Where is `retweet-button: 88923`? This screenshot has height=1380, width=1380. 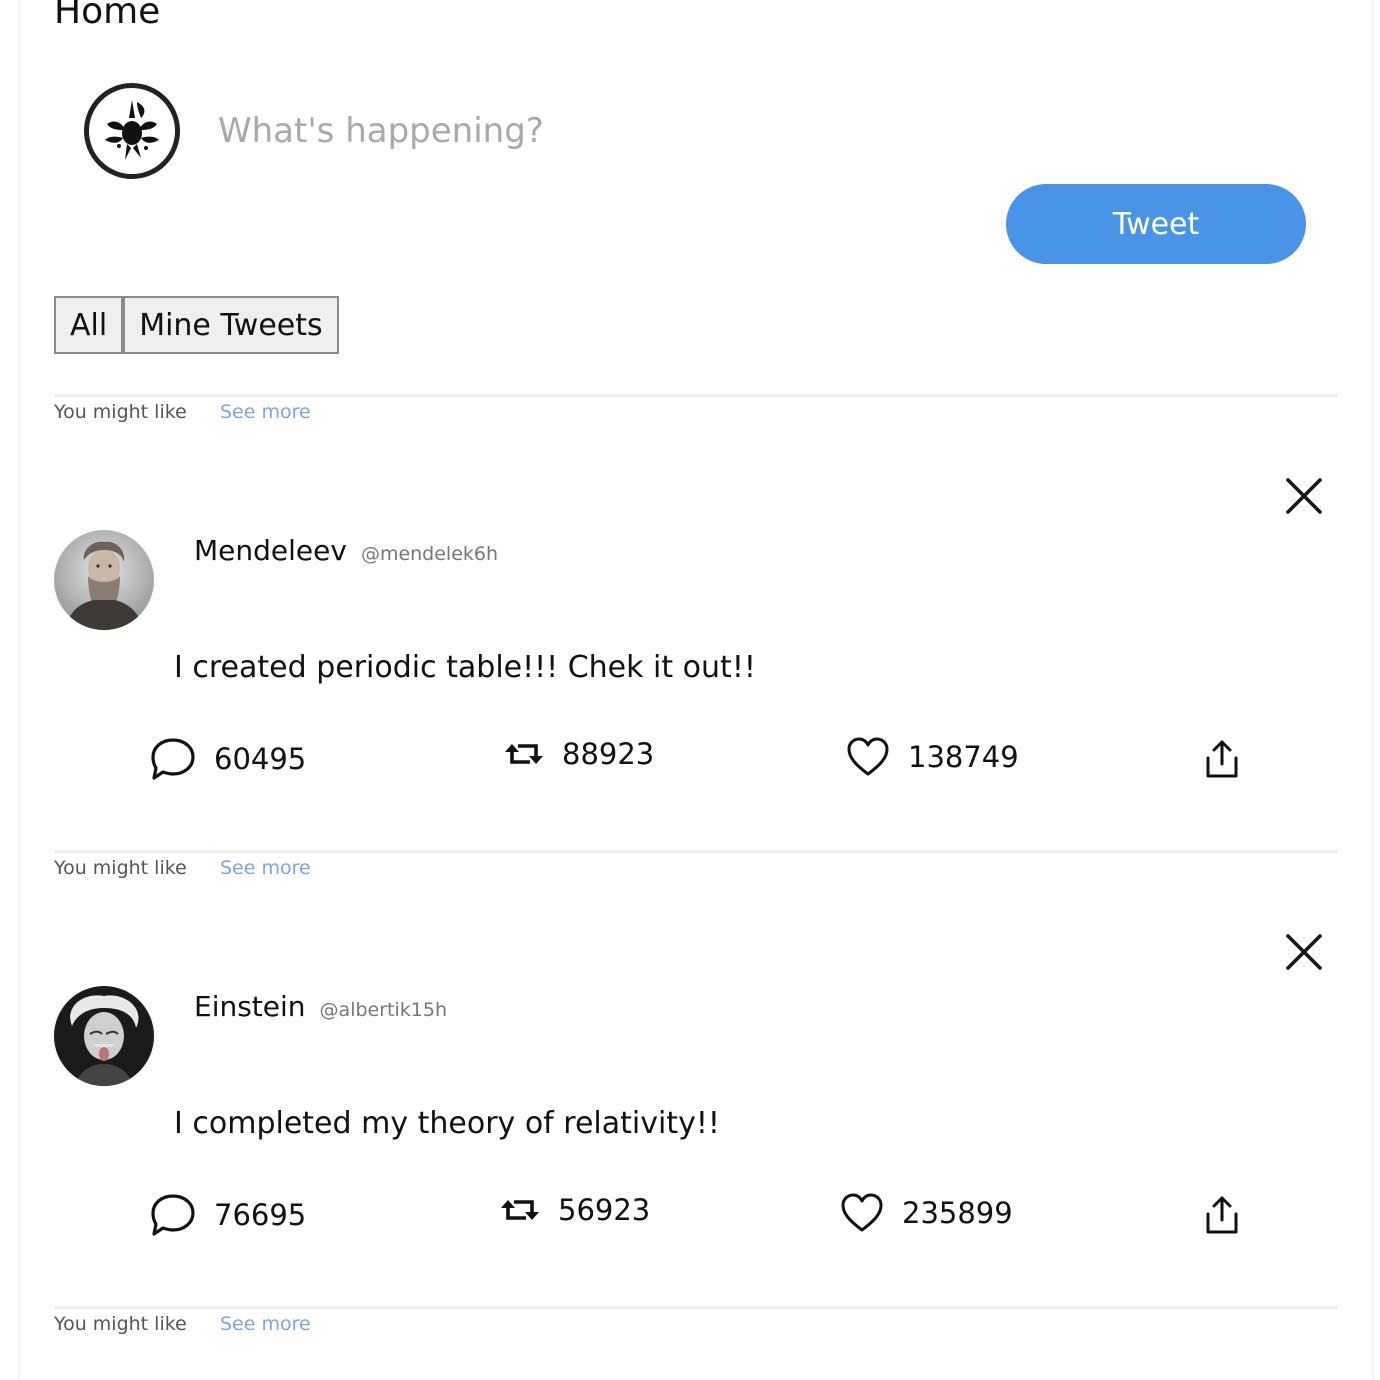
retweet-button: 88923 is located at coordinates (579, 754).